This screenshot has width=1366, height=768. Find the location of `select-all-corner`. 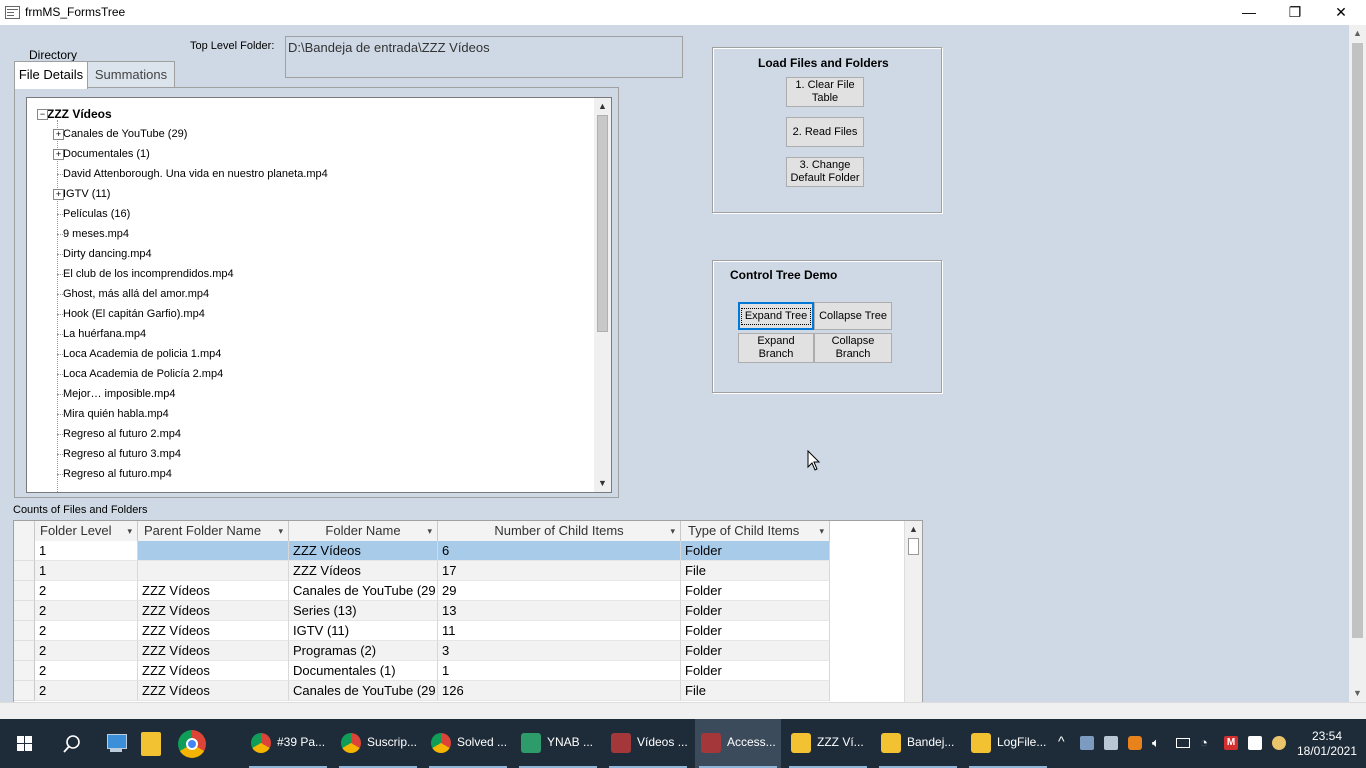

select-all-corner is located at coordinates (24, 531).